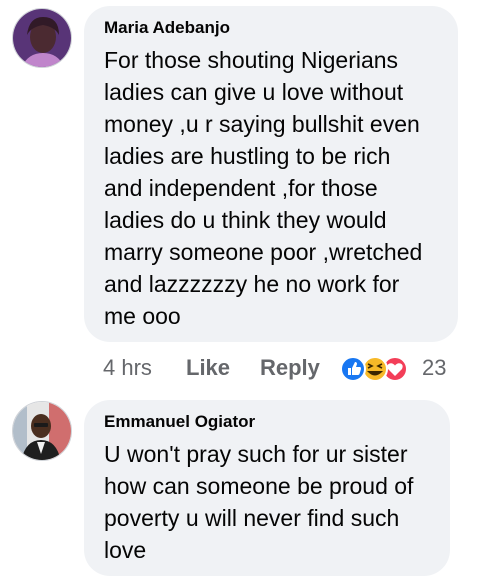  I want to click on comment-author: Maria Adebanjo, so click(271, 28).